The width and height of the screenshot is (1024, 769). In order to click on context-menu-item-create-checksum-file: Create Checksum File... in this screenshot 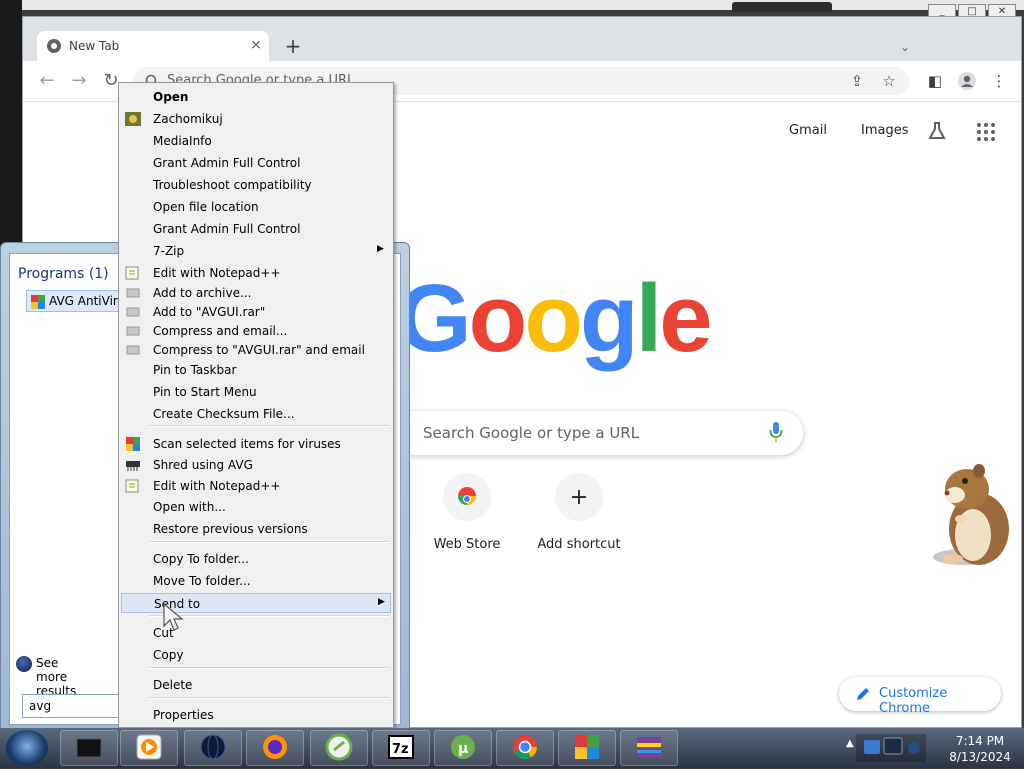, I will do `click(256, 414)`.